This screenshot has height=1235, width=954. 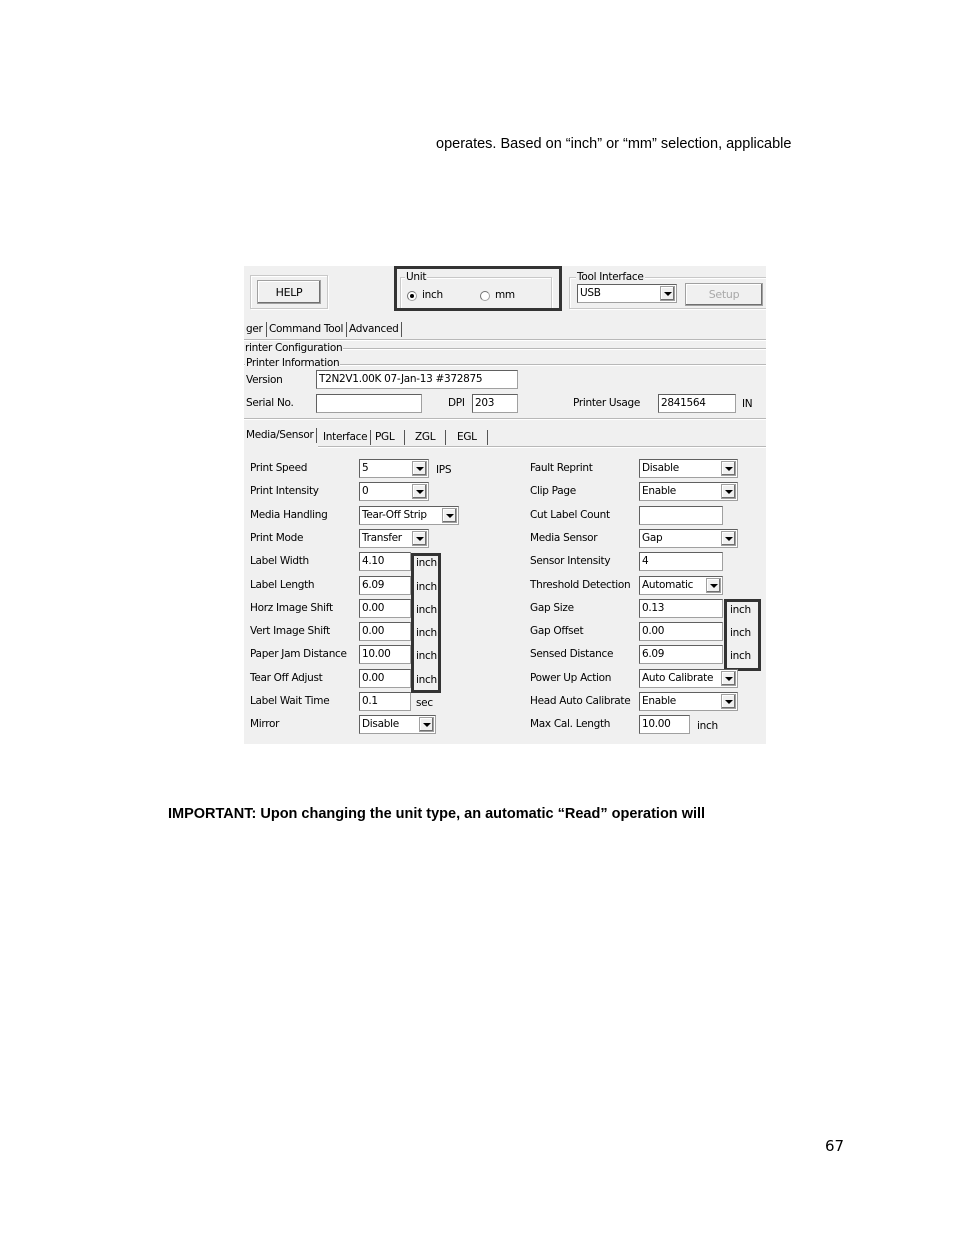 What do you see at coordinates (688, 678) in the screenshot?
I see `power-up-action-select: Auto Calibrate` at bounding box center [688, 678].